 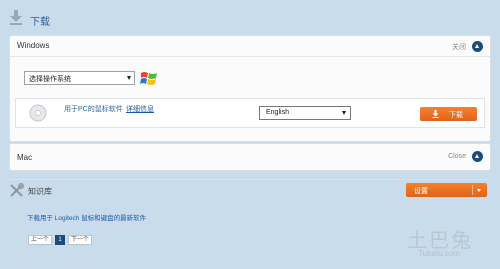 I want to click on mac-close-label: Close, so click(x=457, y=156).